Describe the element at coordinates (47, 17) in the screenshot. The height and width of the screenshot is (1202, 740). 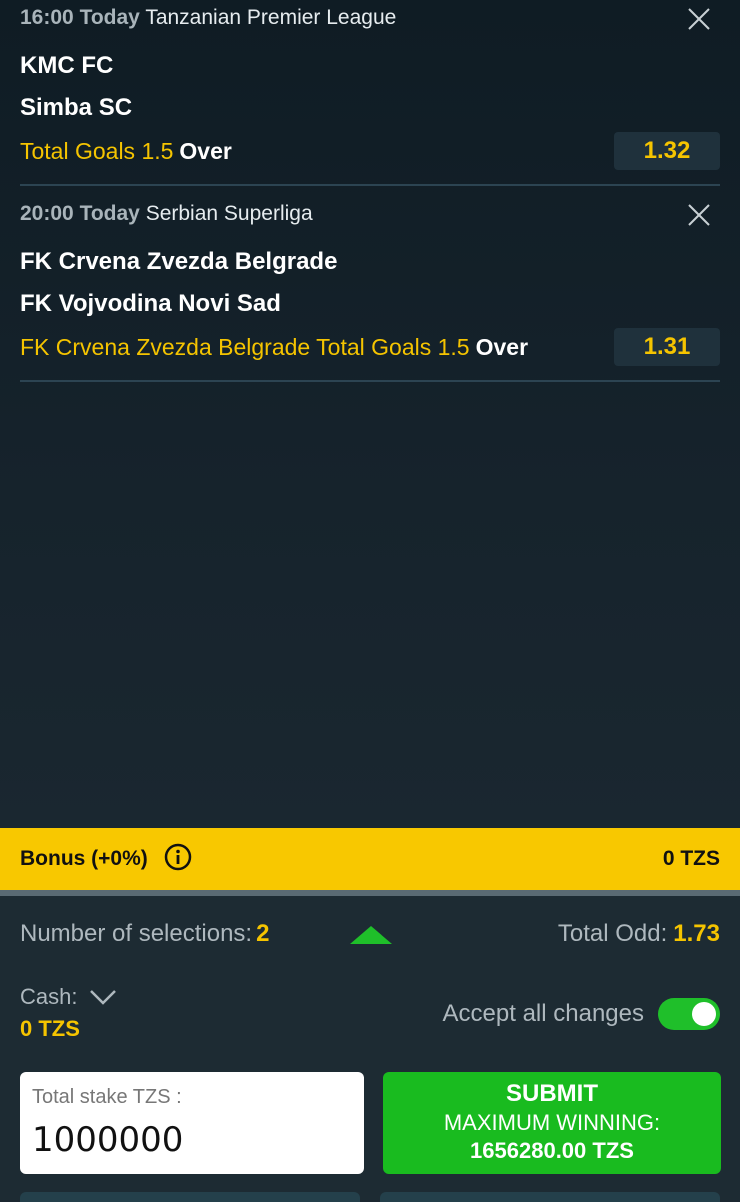
I see `bet-time: 16:00` at that location.